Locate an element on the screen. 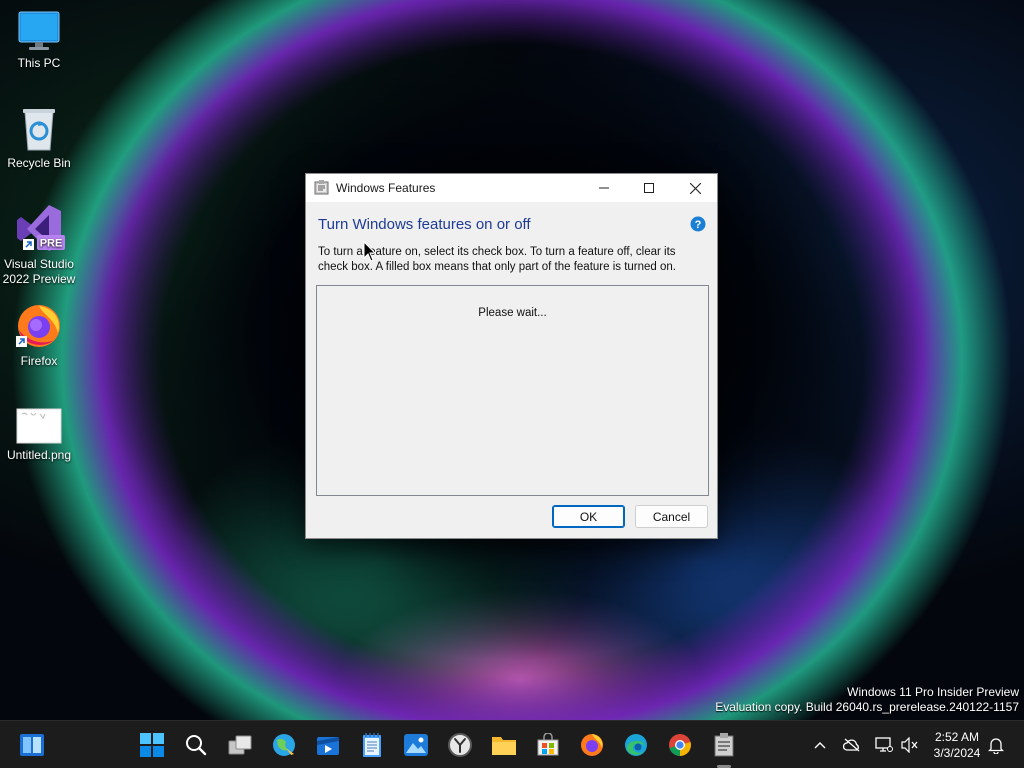 This screenshot has width=1024, height=768. edge-icon is located at coordinates (636, 745).